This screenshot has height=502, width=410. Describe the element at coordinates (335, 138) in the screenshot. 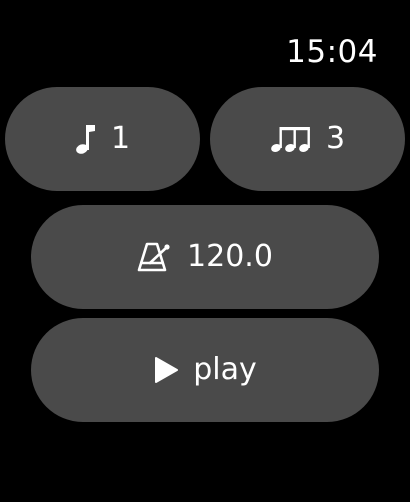

I see `subdivision-label: 3` at that location.